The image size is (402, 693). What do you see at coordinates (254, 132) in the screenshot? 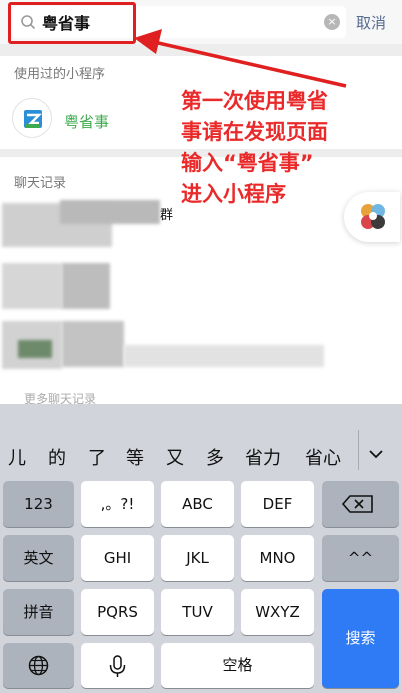
I see `annotation-line: 事请在发现页面` at bounding box center [254, 132].